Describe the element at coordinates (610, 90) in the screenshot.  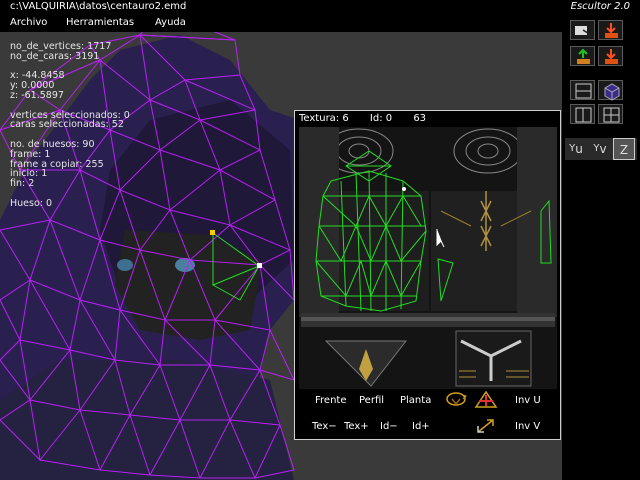
I see `perspective-view-icon` at that location.